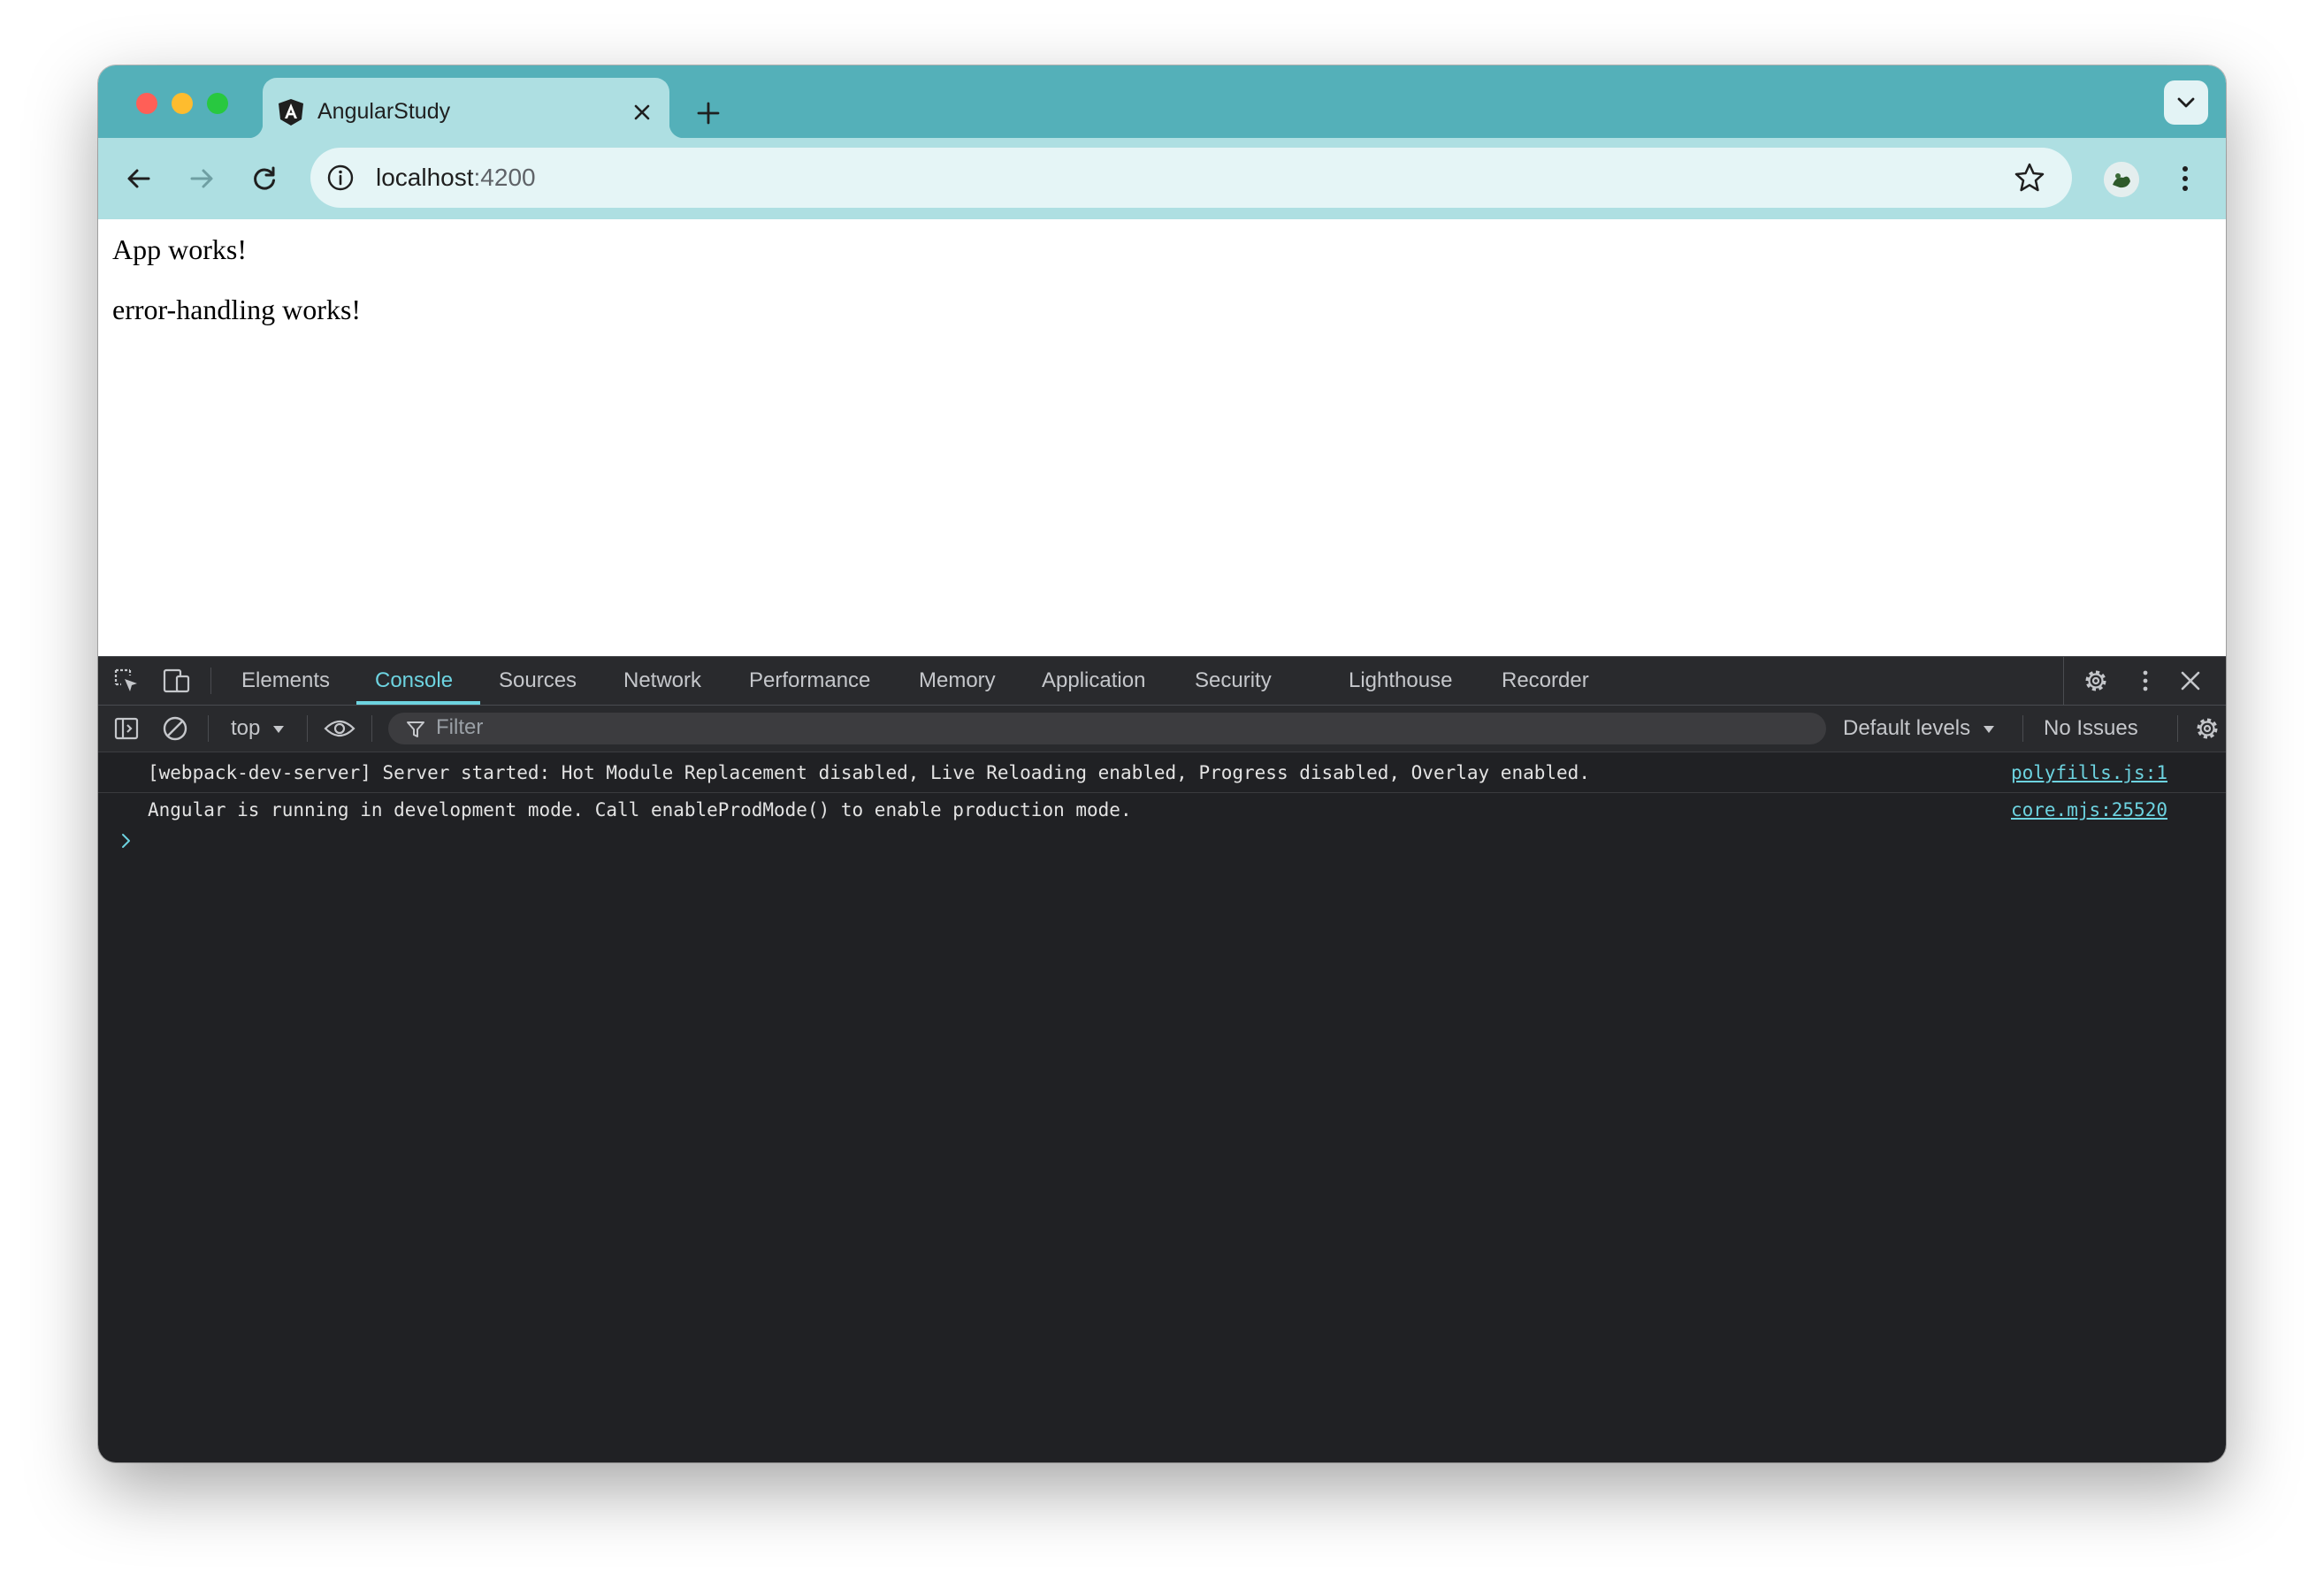 This screenshot has height=1595, width=2324. Describe the element at coordinates (384, 112) in the screenshot. I see `tab-title: AngularStudy` at that location.